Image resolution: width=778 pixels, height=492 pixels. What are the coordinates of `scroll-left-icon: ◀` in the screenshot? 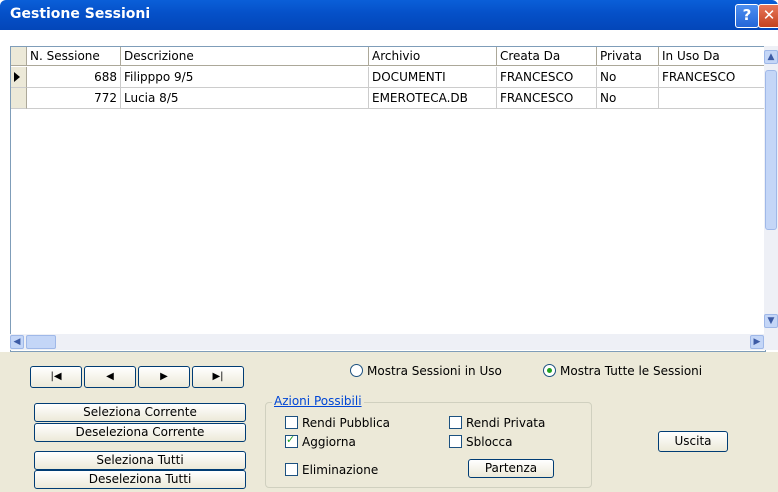 It's located at (17, 342).